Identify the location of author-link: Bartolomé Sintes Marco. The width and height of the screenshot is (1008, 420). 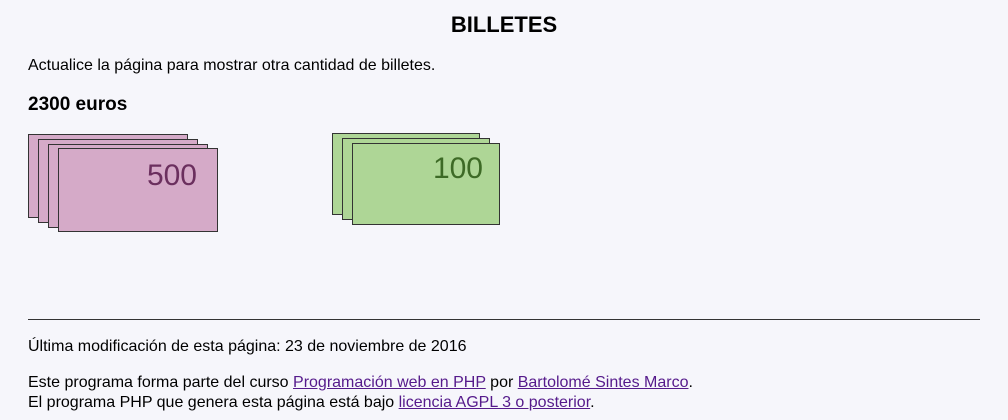
(603, 382).